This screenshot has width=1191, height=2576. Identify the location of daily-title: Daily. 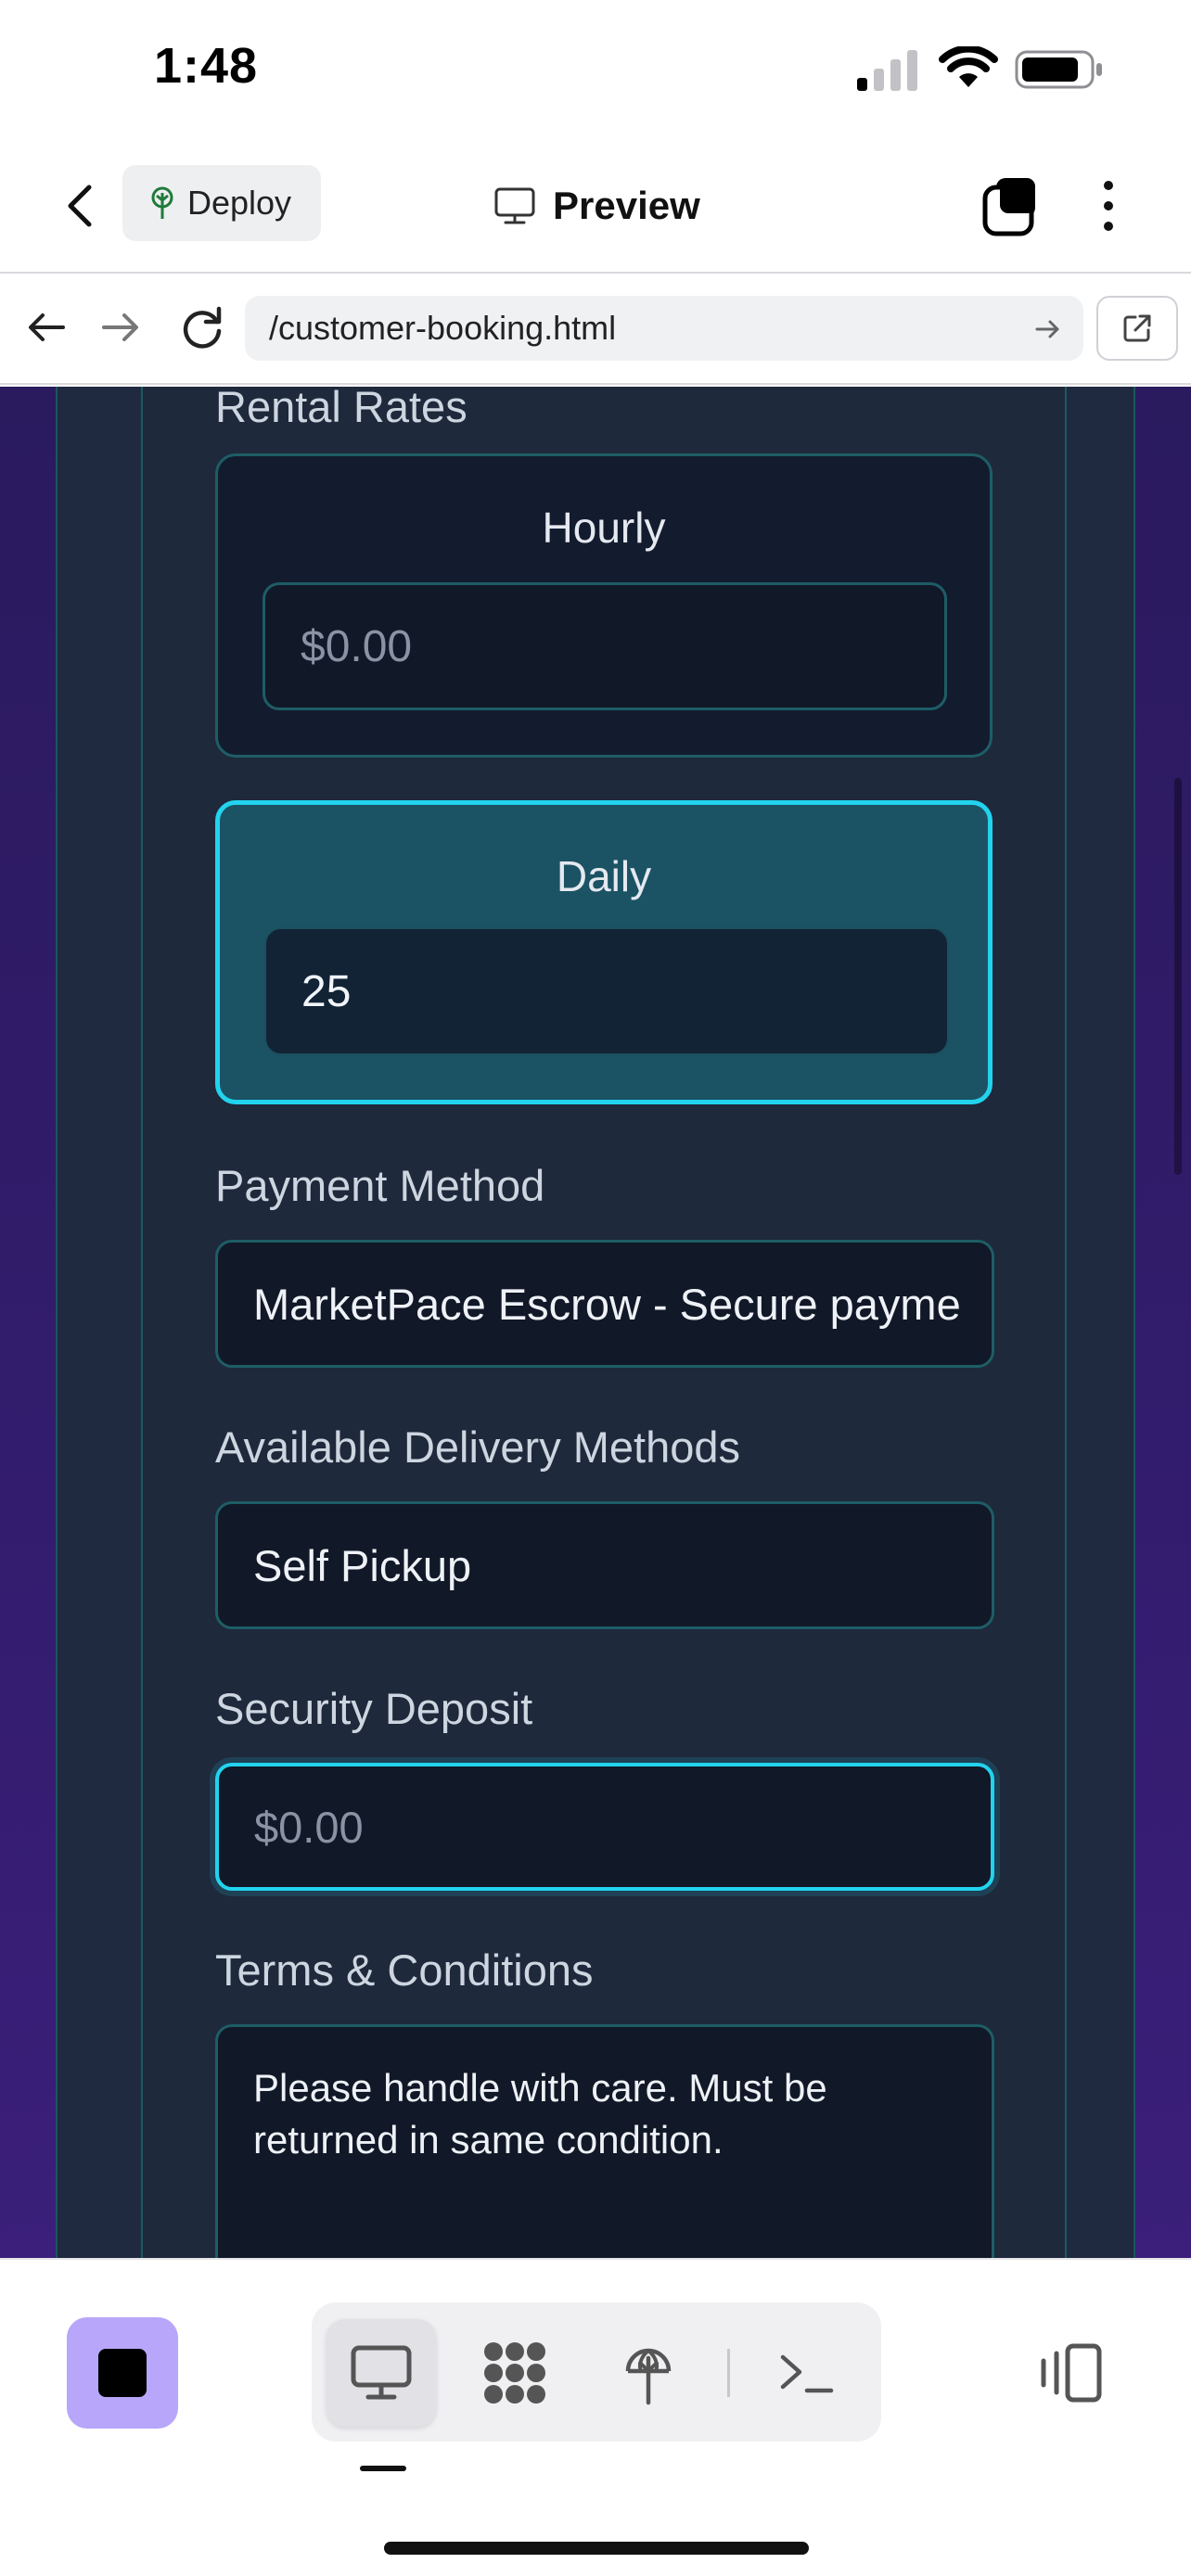
(604, 876).